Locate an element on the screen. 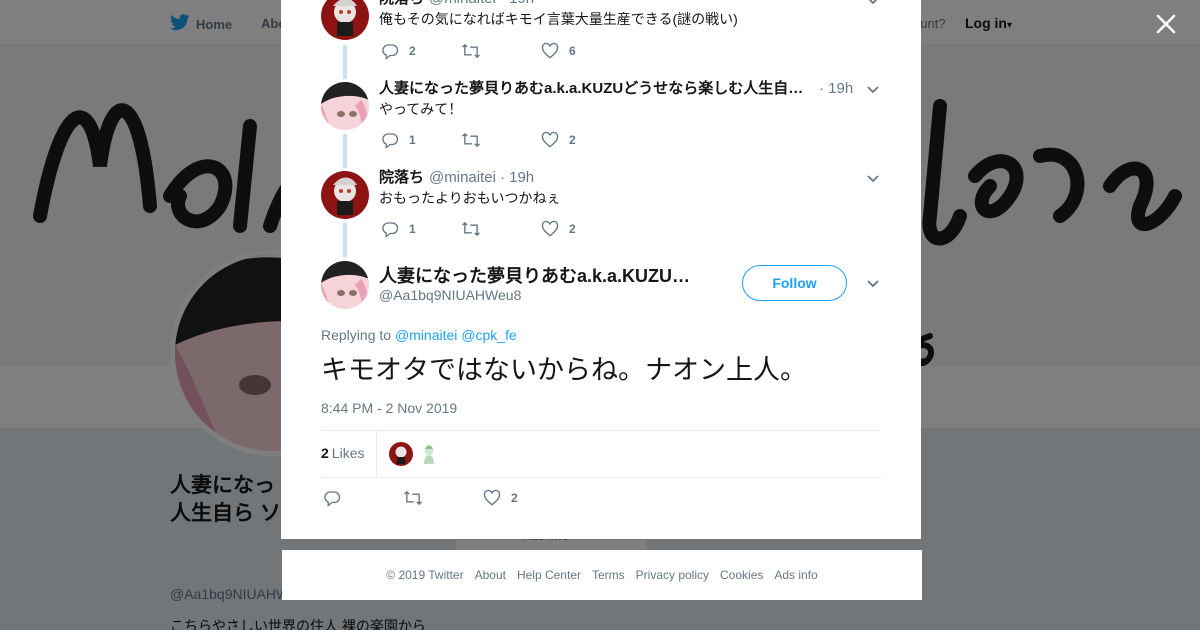 This screenshot has width=1200, height=630. tweet-text: 俺もその気になればキモイ言葉大量生産できる(謎の戦い) is located at coordinates (558, 19).